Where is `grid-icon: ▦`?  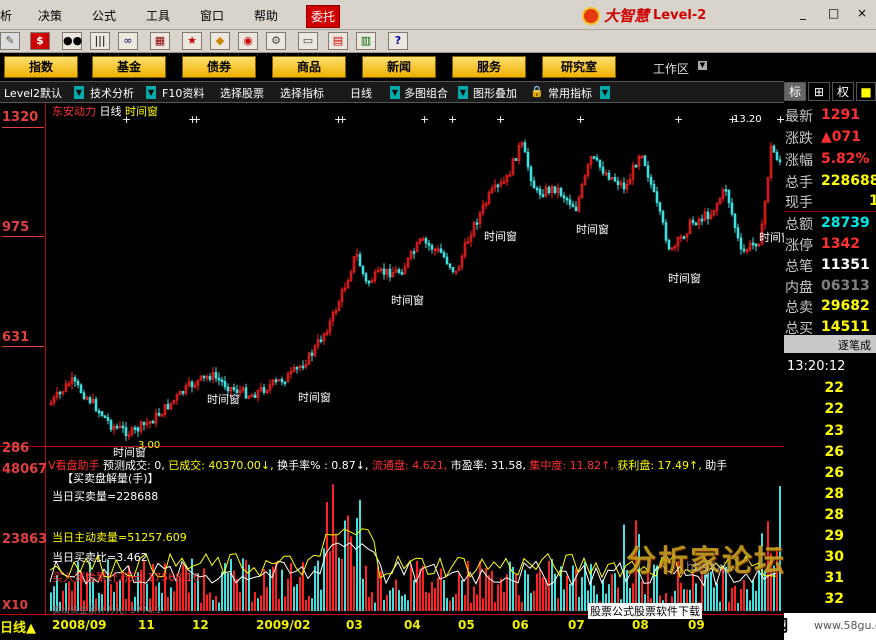
grid-icon: ▦ is located at coordinates (160, 41).